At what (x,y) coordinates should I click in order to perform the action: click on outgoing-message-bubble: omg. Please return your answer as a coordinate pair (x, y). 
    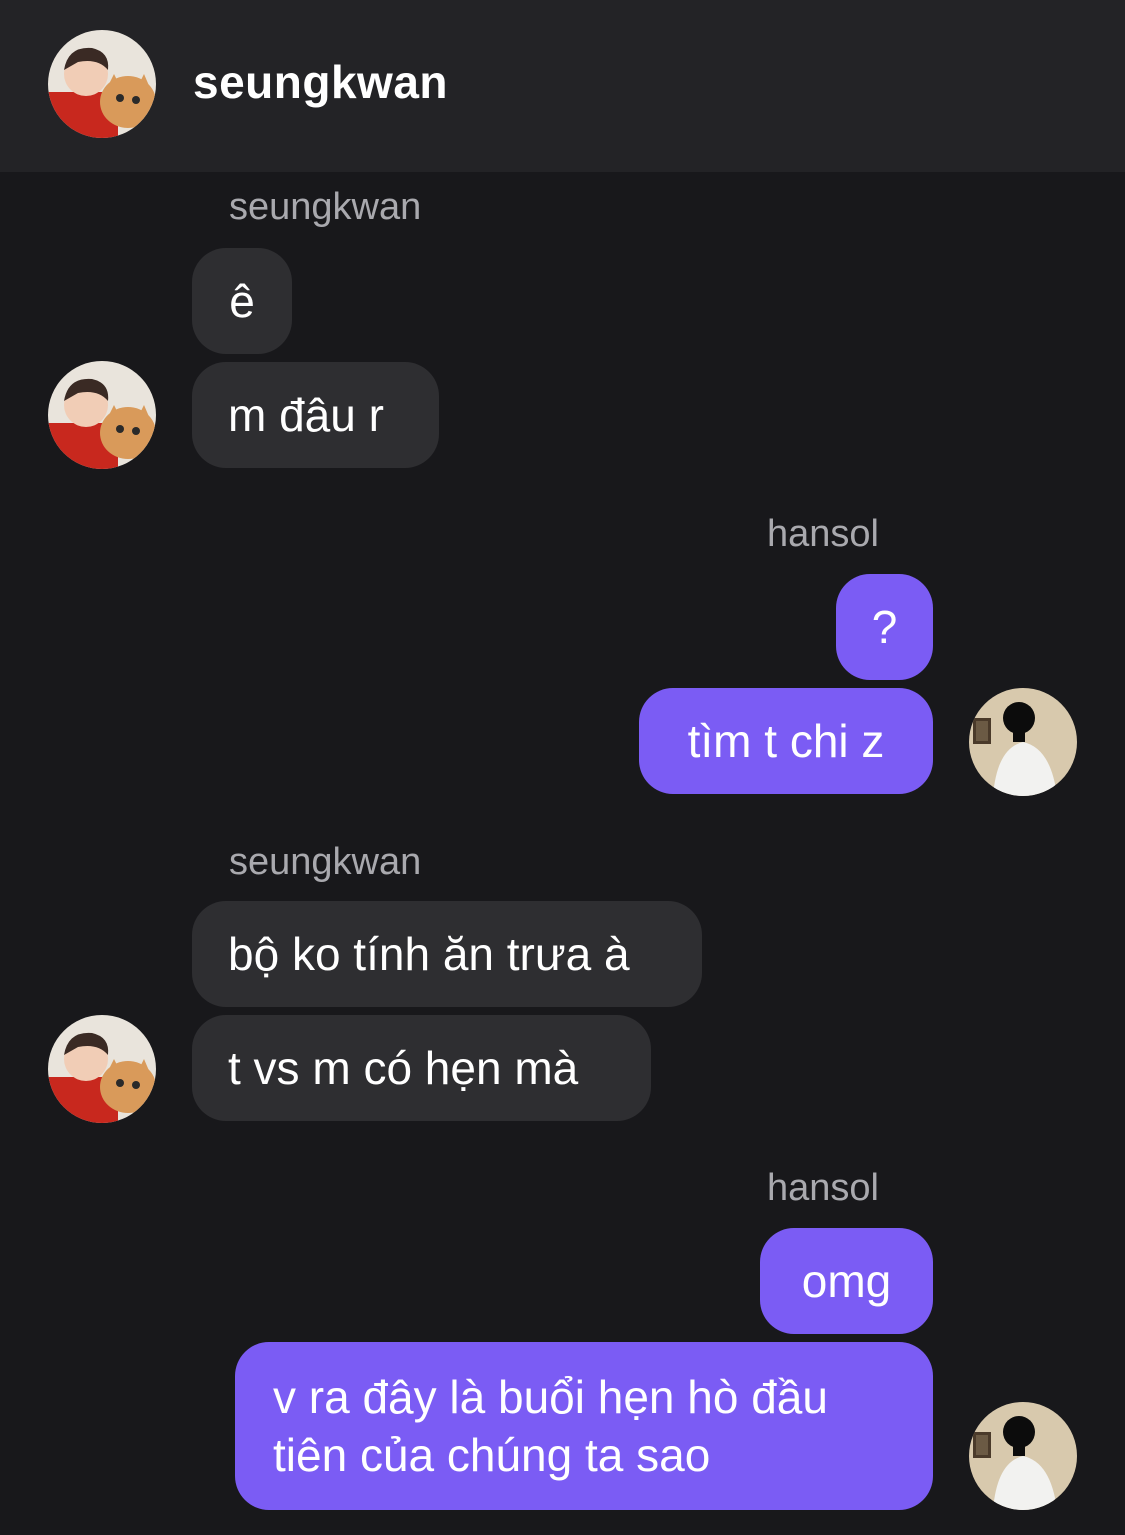
    Looking at the image, I should click on (846, 1281).